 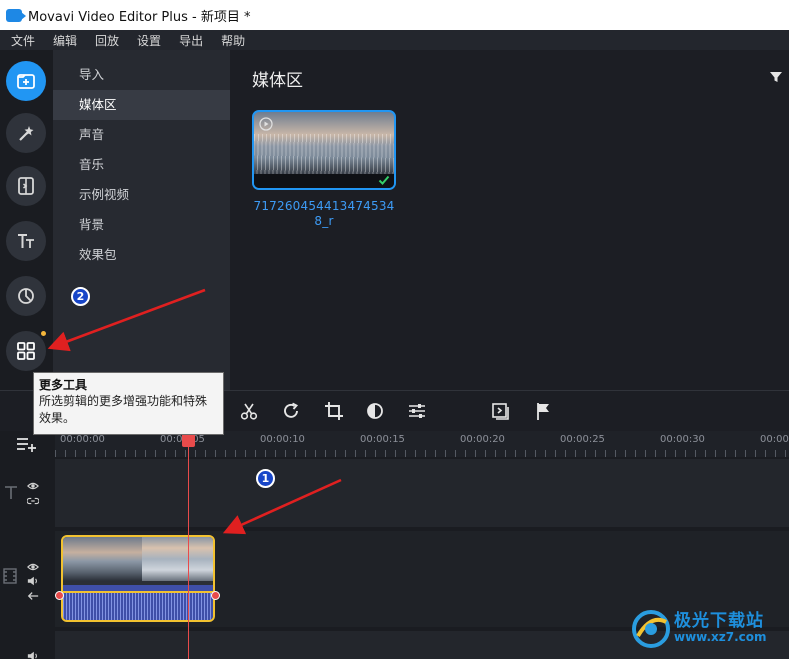 What do you see at coordinates (422, 453) in the screenshot?
I see `ruler-ticks` at bounding box center [422, 453].